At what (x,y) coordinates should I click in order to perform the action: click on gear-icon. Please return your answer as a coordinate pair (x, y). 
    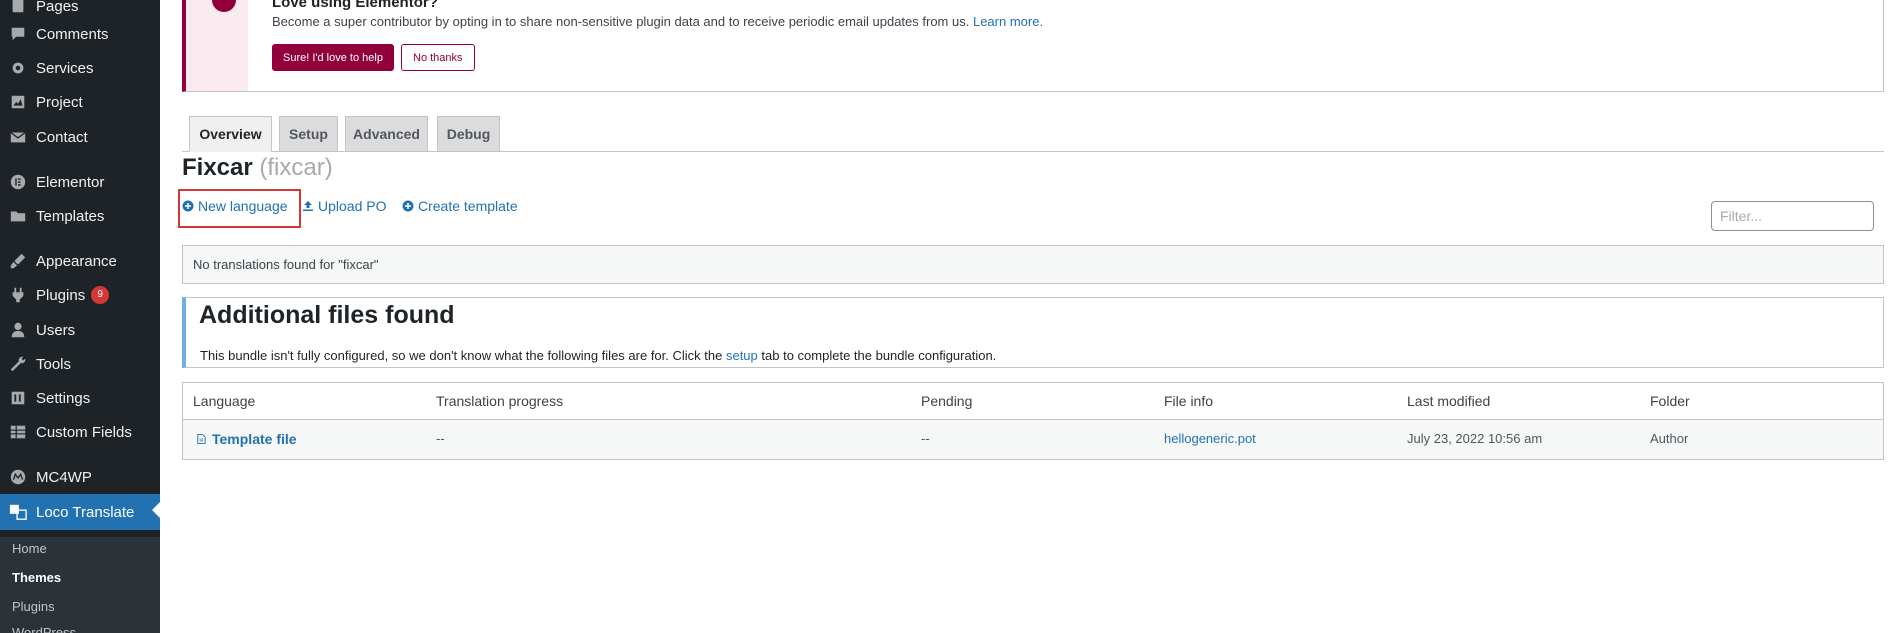
    Looking at the image, I should click on (18, 68).